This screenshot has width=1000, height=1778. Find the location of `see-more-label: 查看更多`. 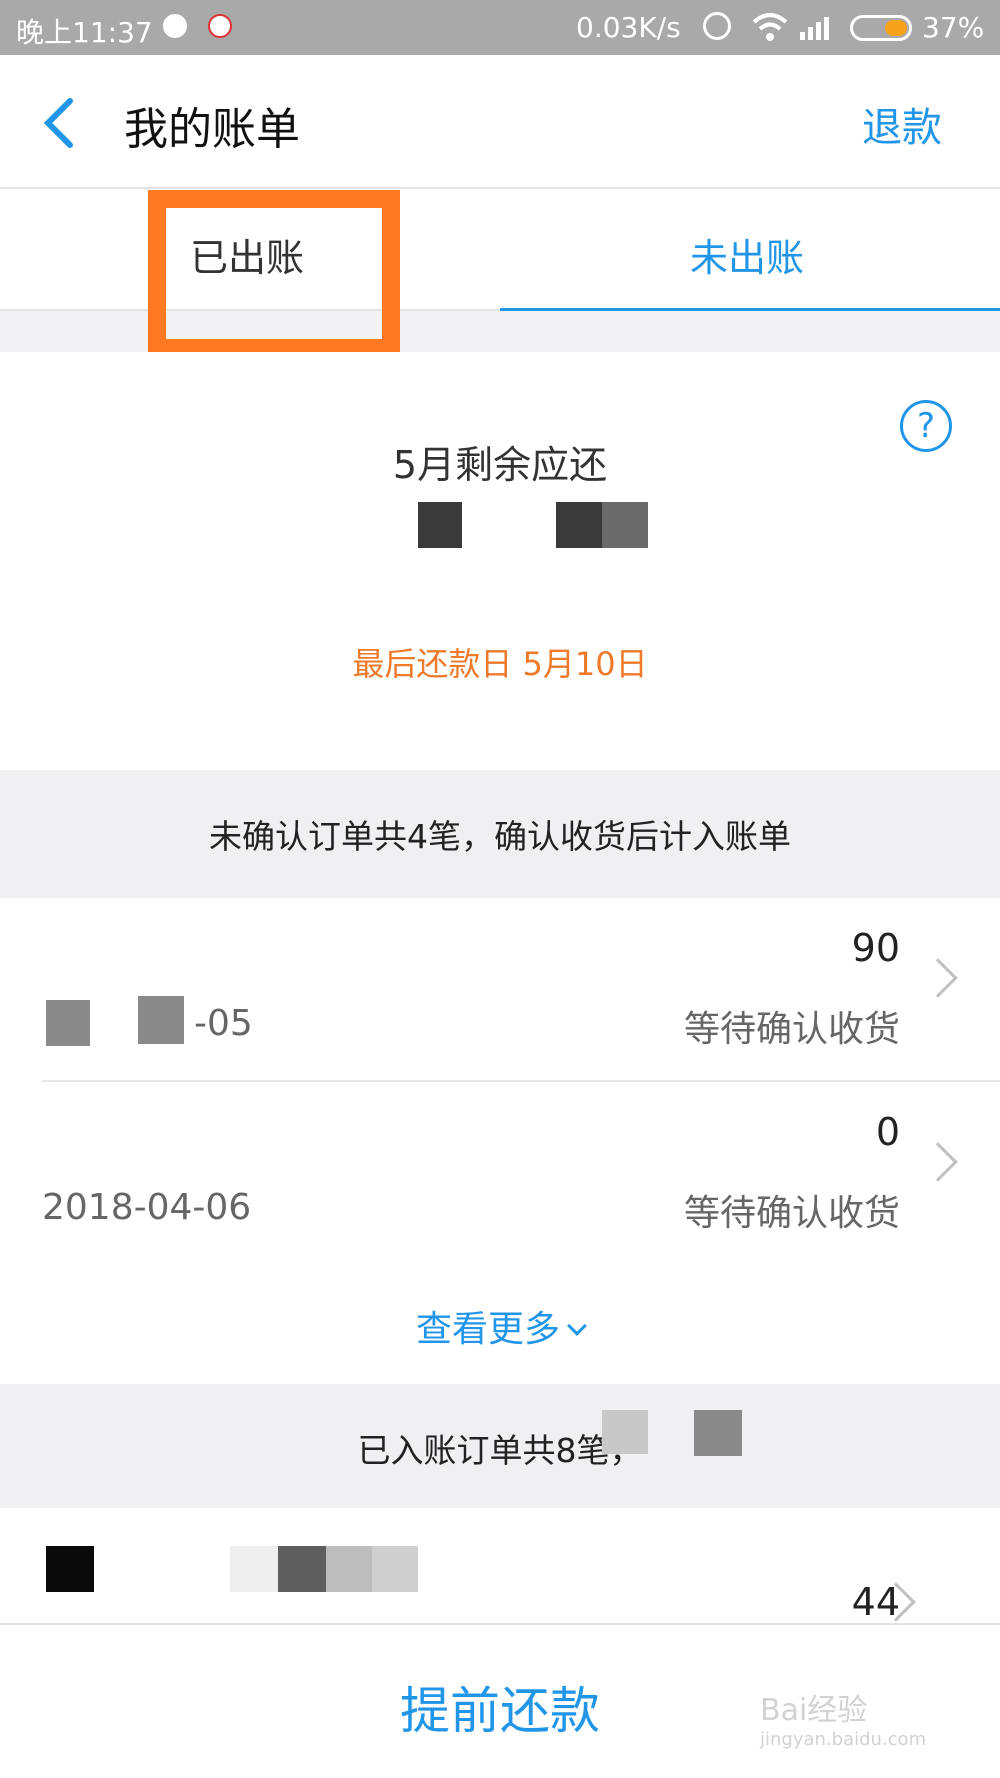

see-more-label: 查看更多 is located at coordinates (487, 1329).